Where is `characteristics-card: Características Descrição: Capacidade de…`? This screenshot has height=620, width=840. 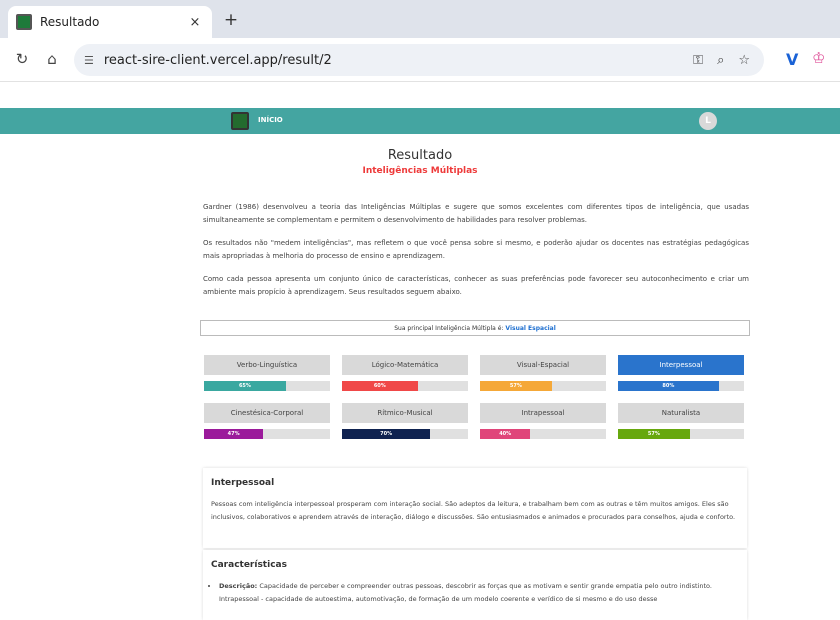 characteristics-card: Características Descrição: Capacidade de… is located at coordinates (475, 585).